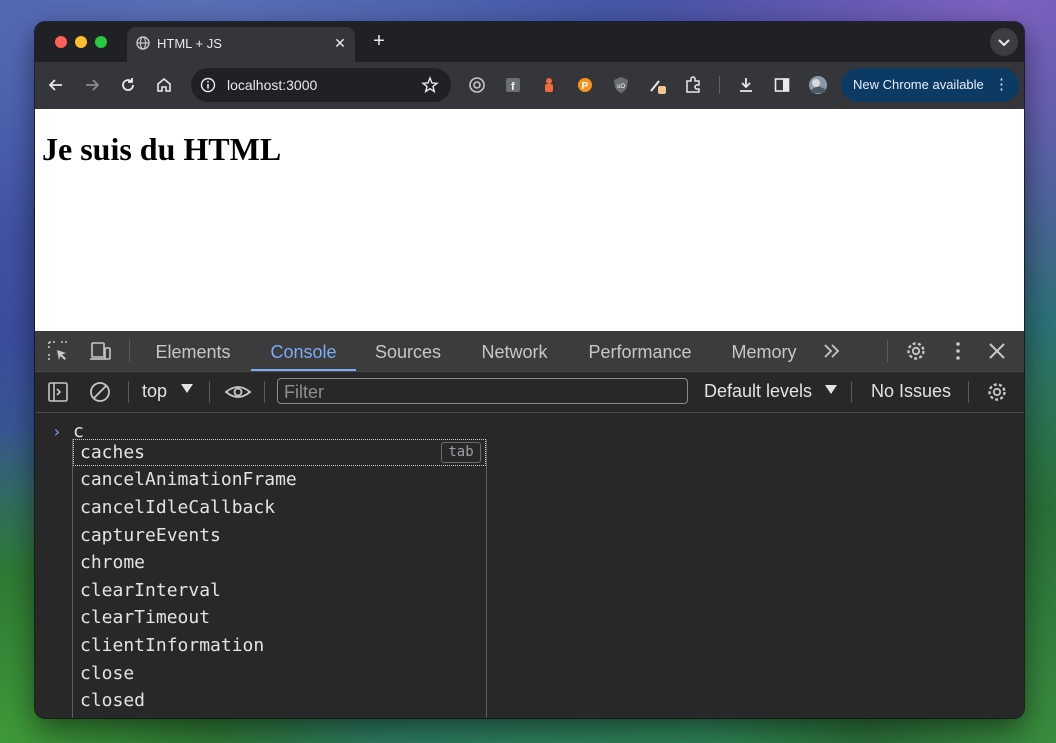 This screenshot has height=743, width=1056. I want to click on svg-text: f, so click(513, 87).